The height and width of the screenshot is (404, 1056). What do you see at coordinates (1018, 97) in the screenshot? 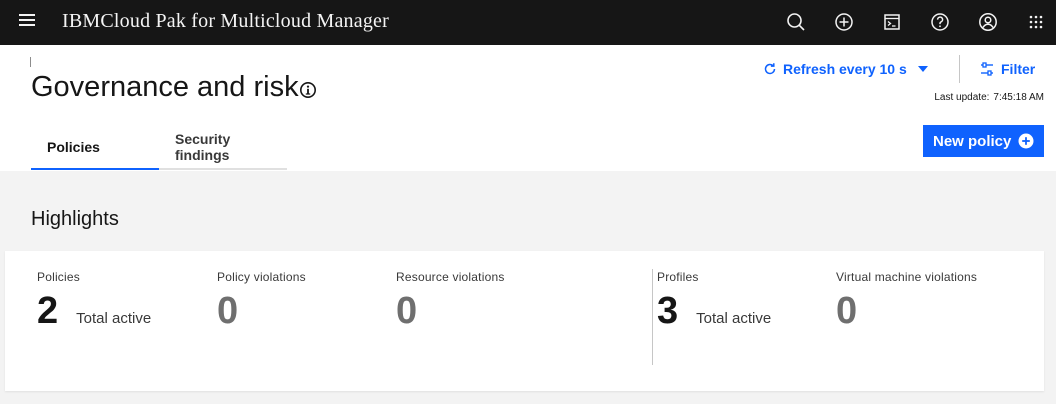
I see `last-update-value: 7:45:18 AM` at bounding box center [1018, 97].